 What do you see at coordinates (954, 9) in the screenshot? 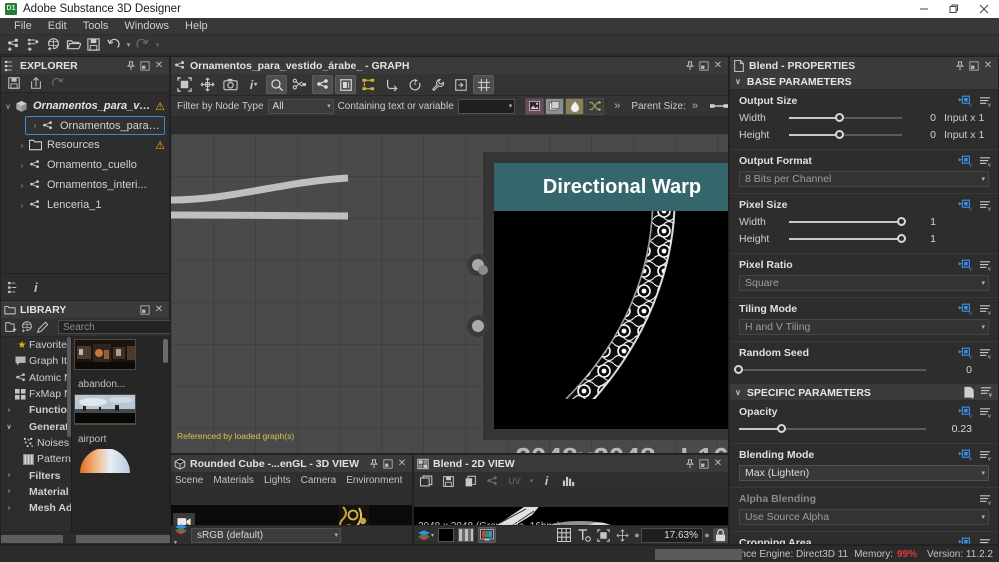
I see `restore-button` at bounding box center [954, 9].